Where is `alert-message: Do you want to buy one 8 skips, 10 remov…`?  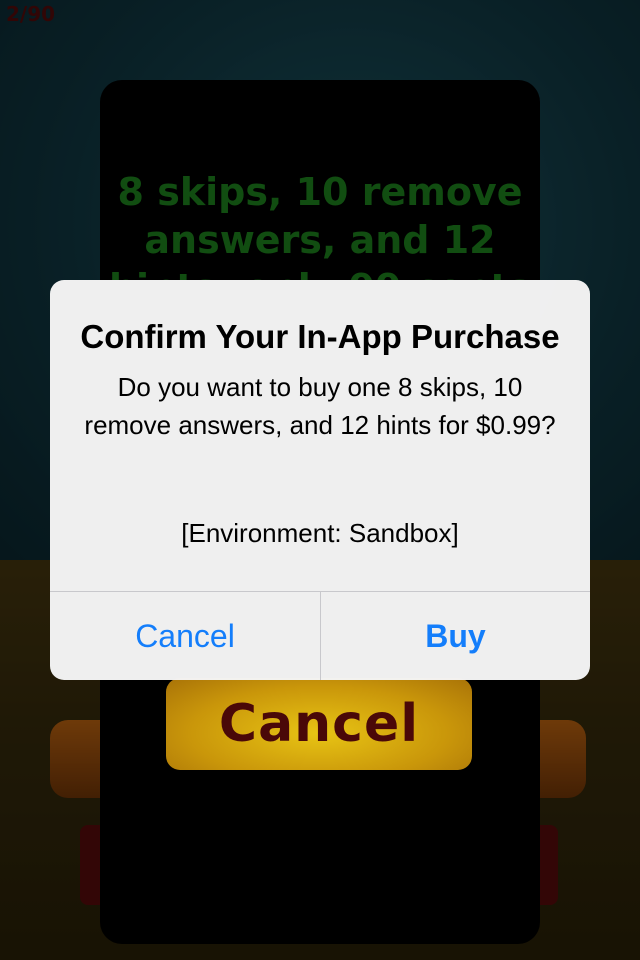 alert-message: Do you want to buy one 8 skips, 10 remov… is located at coordinates (320, 406).